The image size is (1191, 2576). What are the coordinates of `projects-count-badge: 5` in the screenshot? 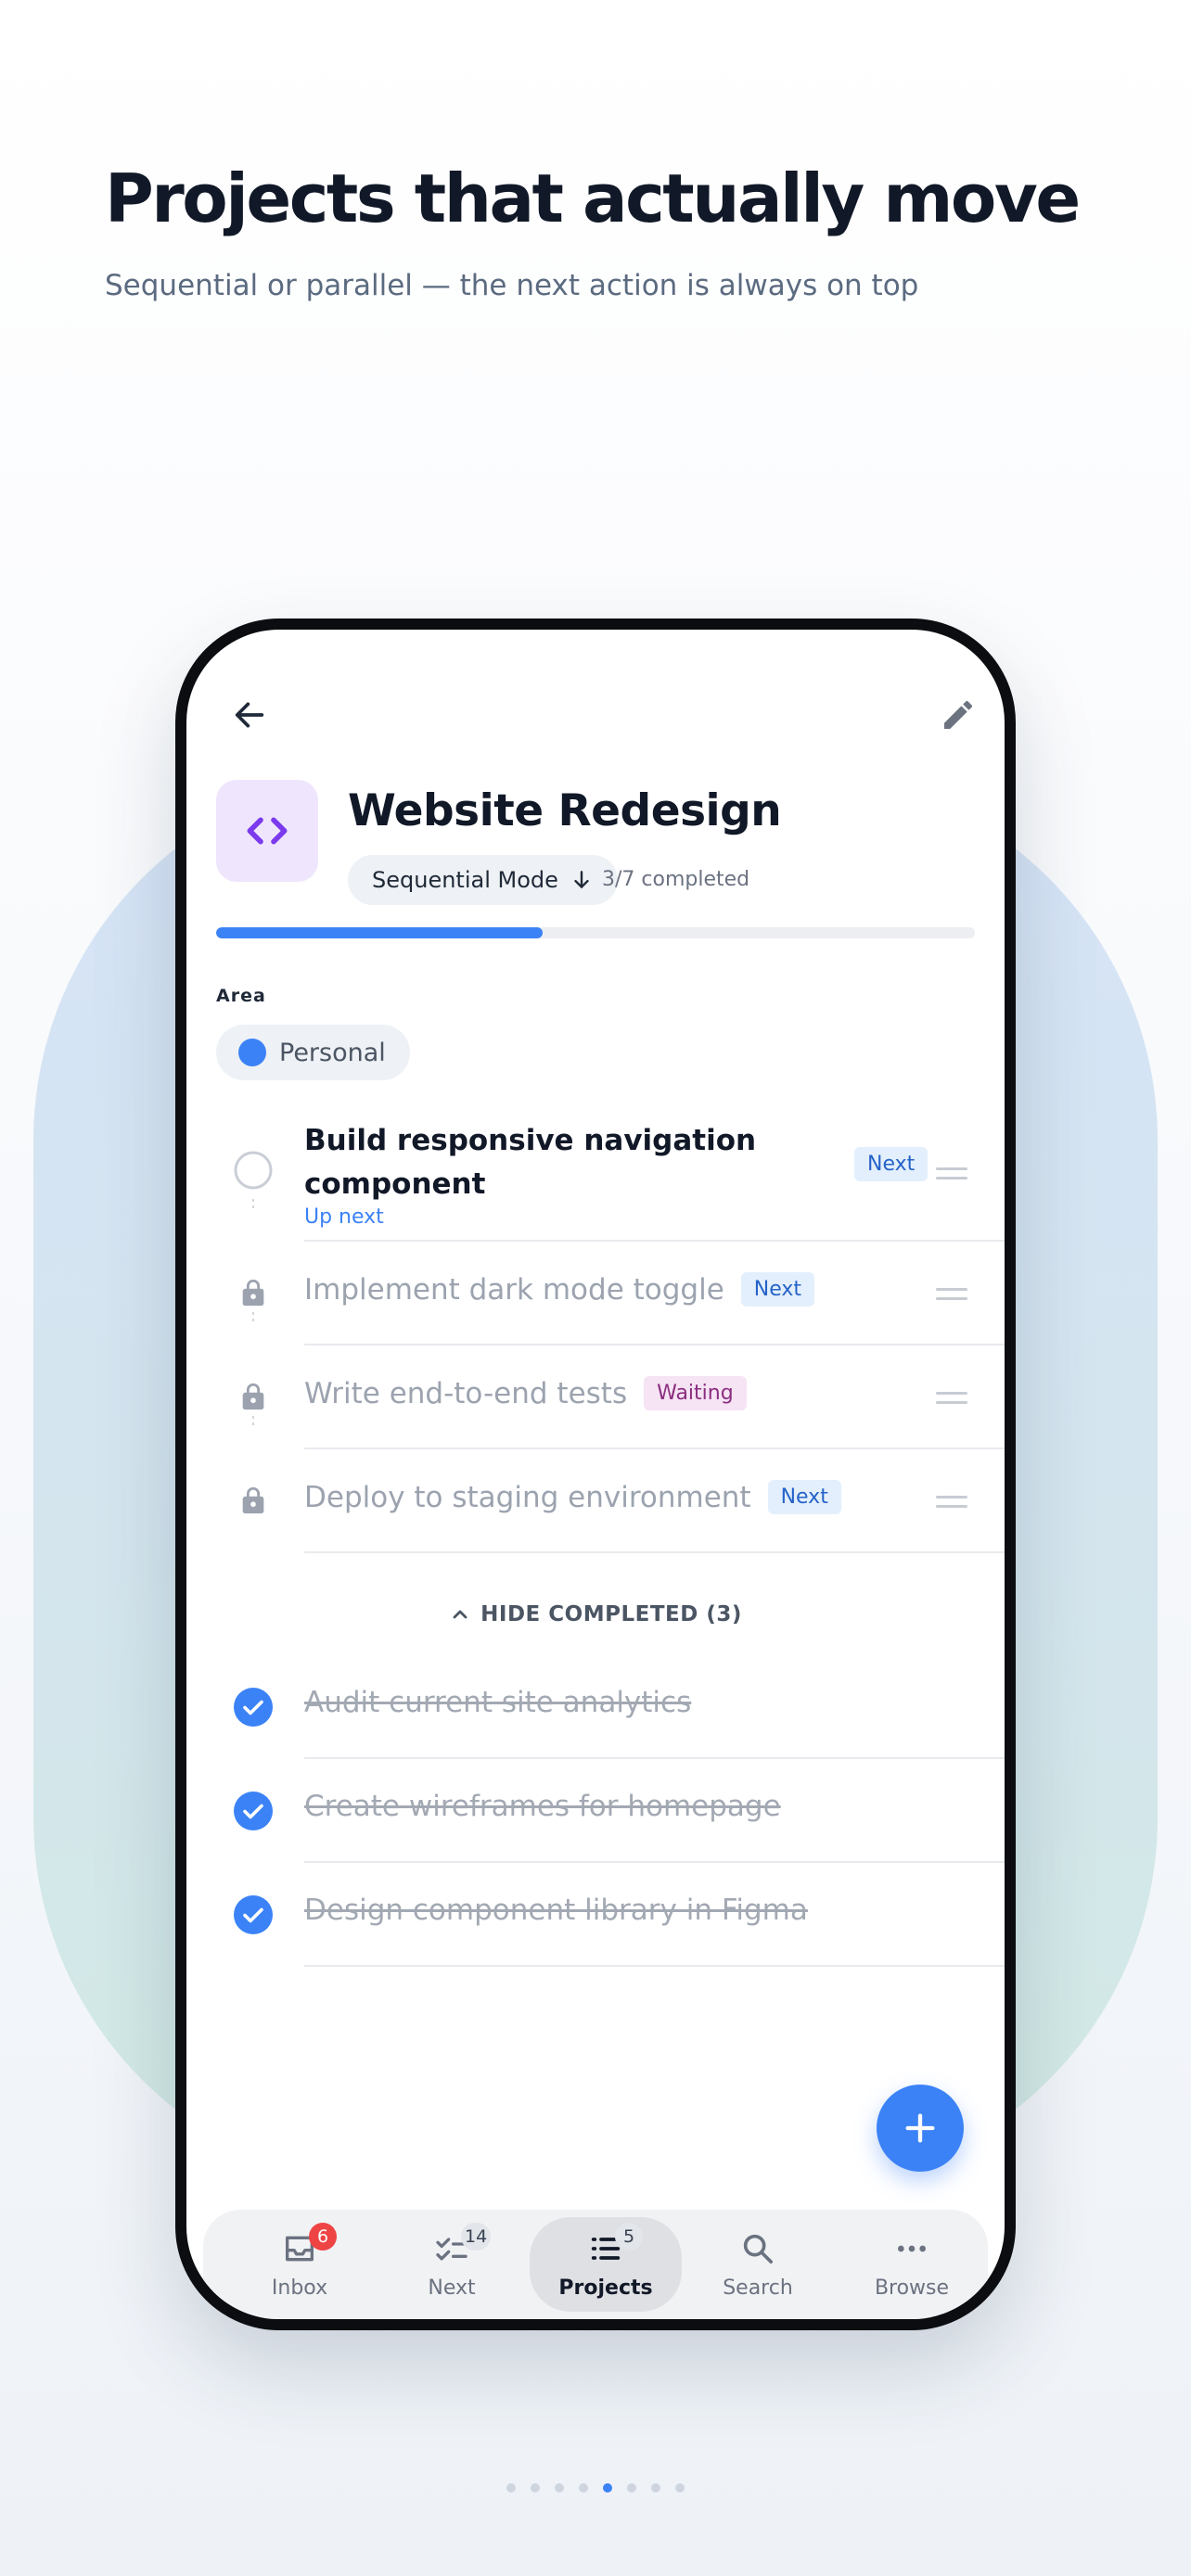 It's located at (629, 2237).